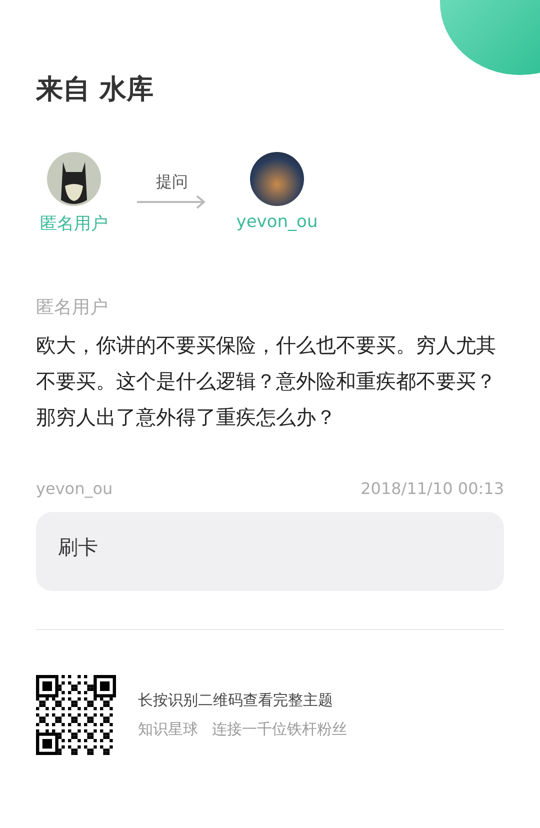  What do you see at coordinates (74, 223) in the screenshot?
I see `asker-name: 匿名用户` at bounding box center [74, 223].